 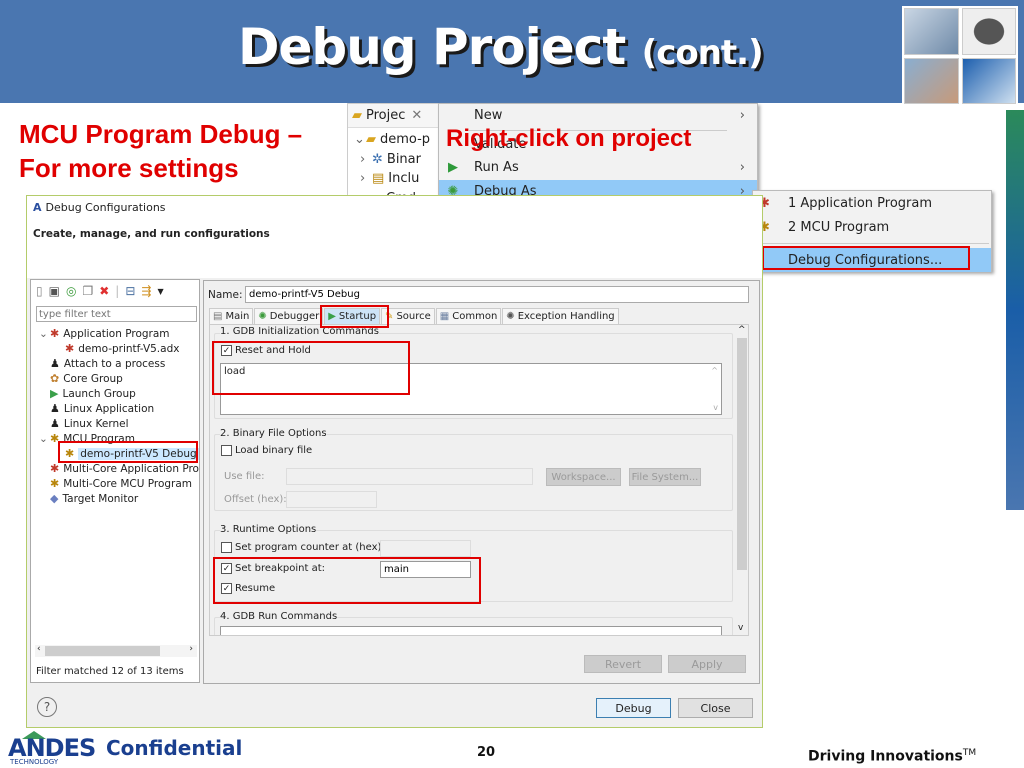 What do you see at coordinates (218, 316) in the screenshot?
I see `file-icon: ▤` at bounding box center [218, 316].